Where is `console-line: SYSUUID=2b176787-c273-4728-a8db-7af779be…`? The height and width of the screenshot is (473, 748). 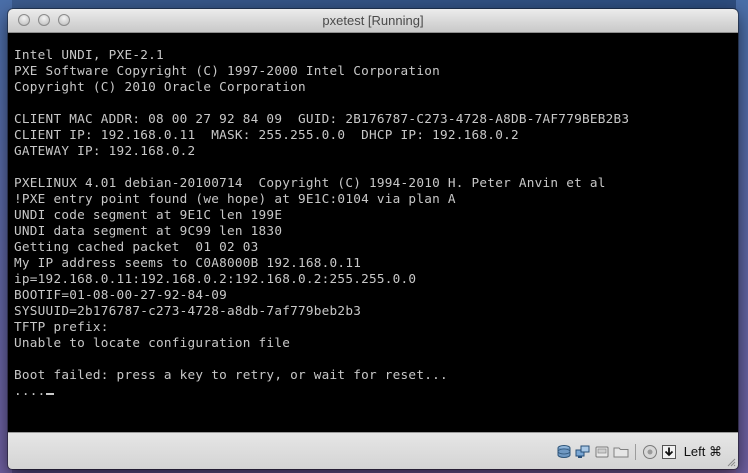 console-line: SYSUUID=2b176787-c273-4728-a8db-7af779be… is located at coordinates (188, 310).